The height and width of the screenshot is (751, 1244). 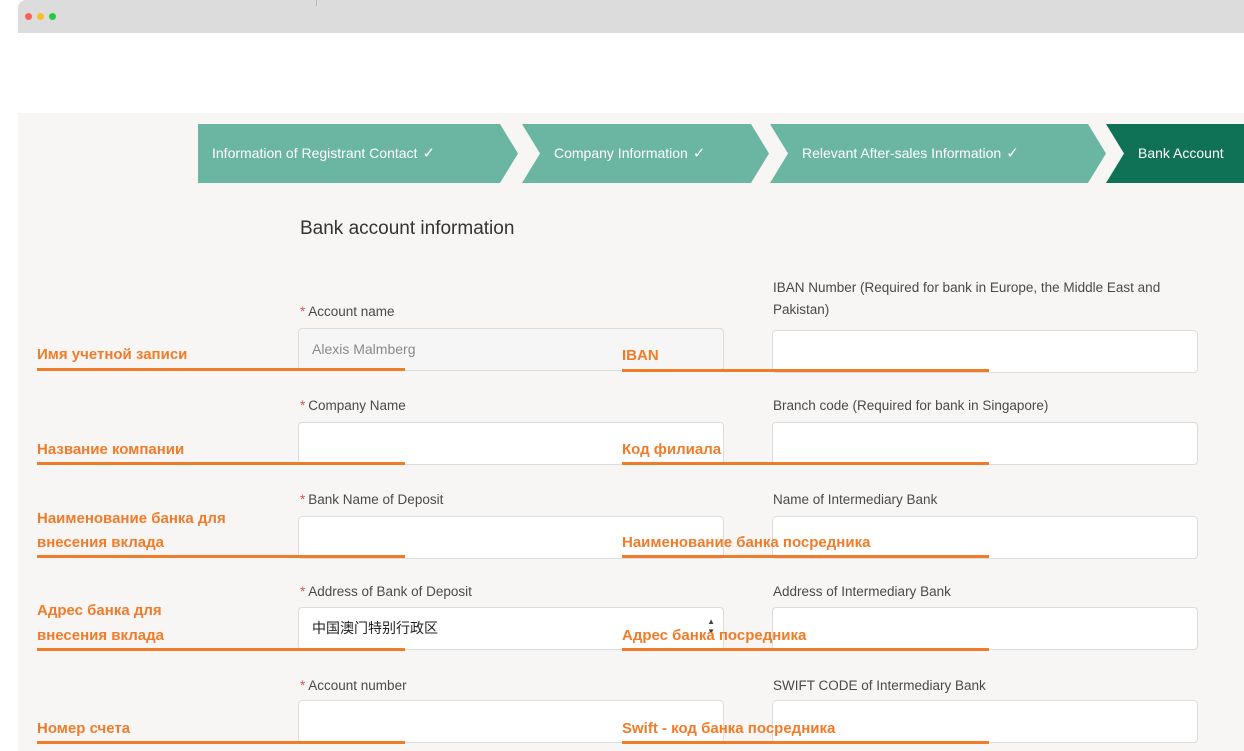 I want to click on close-dot, so click(x=28, y=16).